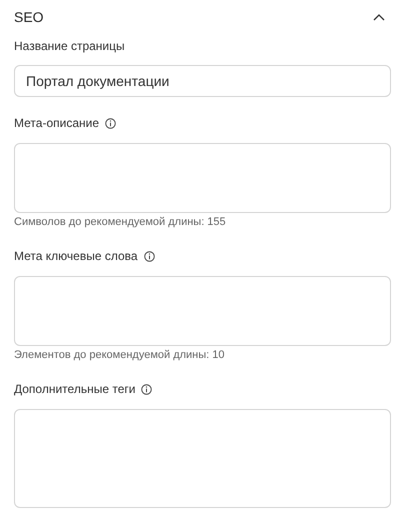 This screenshot has height=518, width=405. What do you see at coordinates (120, 222) in the screenshot?
I see `hint-text: Символов до рекомендуемой длины: 155` at bounding box center [120, 222].